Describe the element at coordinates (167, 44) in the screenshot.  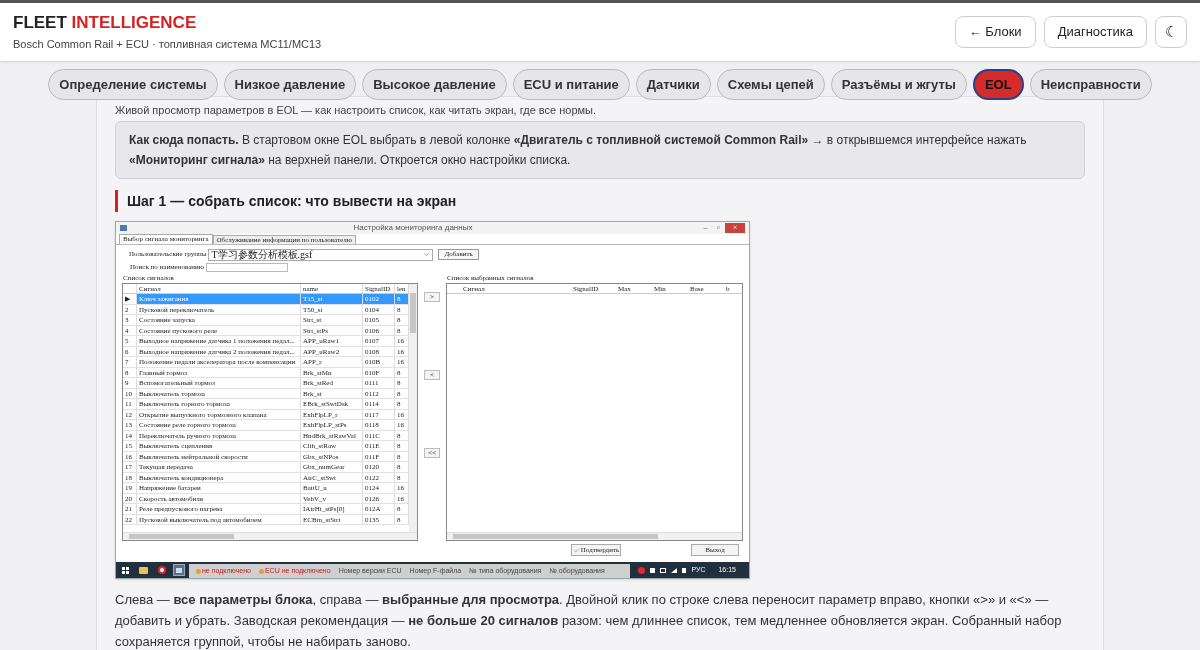
I see `subtitle: Bosch Common Rail + ECU · топливная система MC11/MC13` at that location.